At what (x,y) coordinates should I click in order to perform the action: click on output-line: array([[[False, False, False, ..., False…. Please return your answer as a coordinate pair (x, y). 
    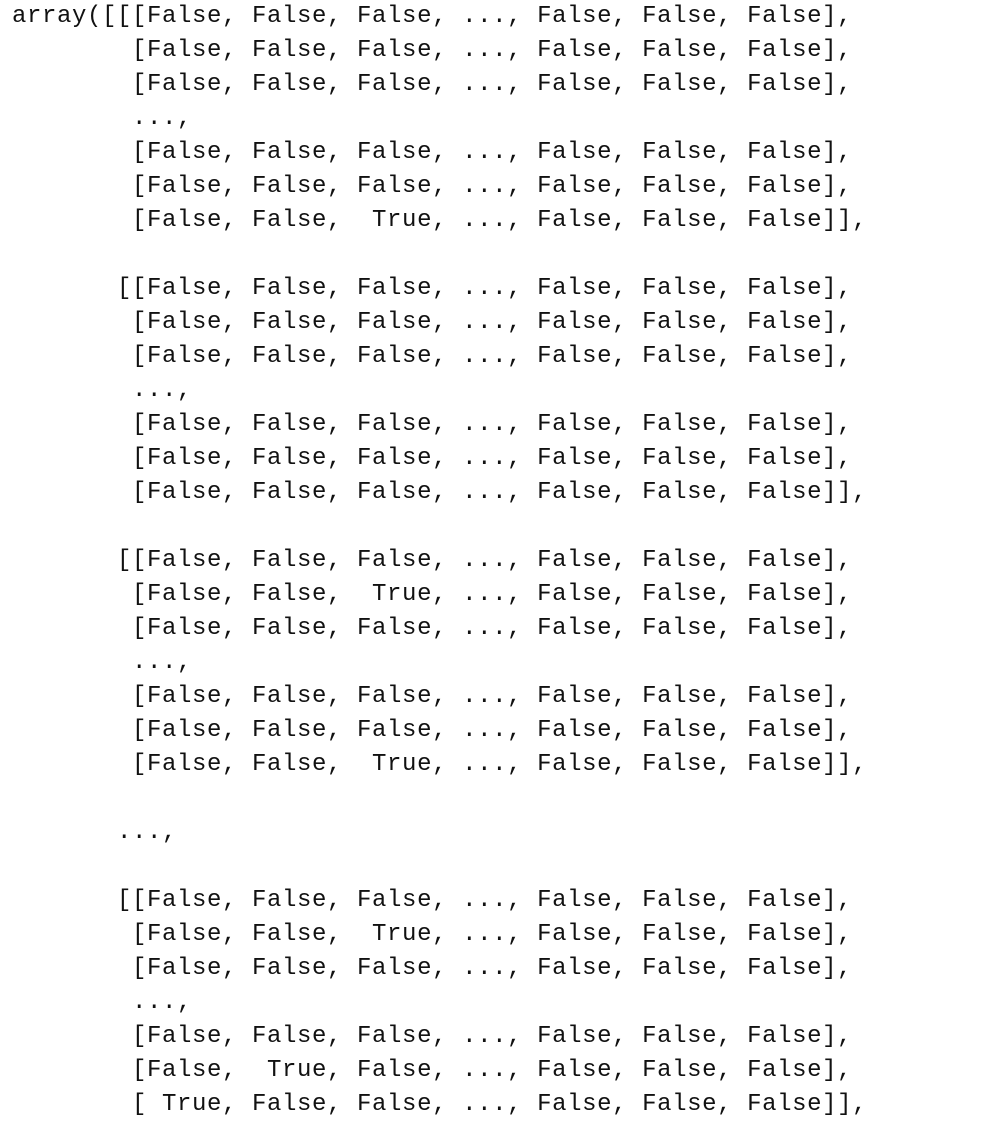
    Looking at the image, I should click on (432, 16).